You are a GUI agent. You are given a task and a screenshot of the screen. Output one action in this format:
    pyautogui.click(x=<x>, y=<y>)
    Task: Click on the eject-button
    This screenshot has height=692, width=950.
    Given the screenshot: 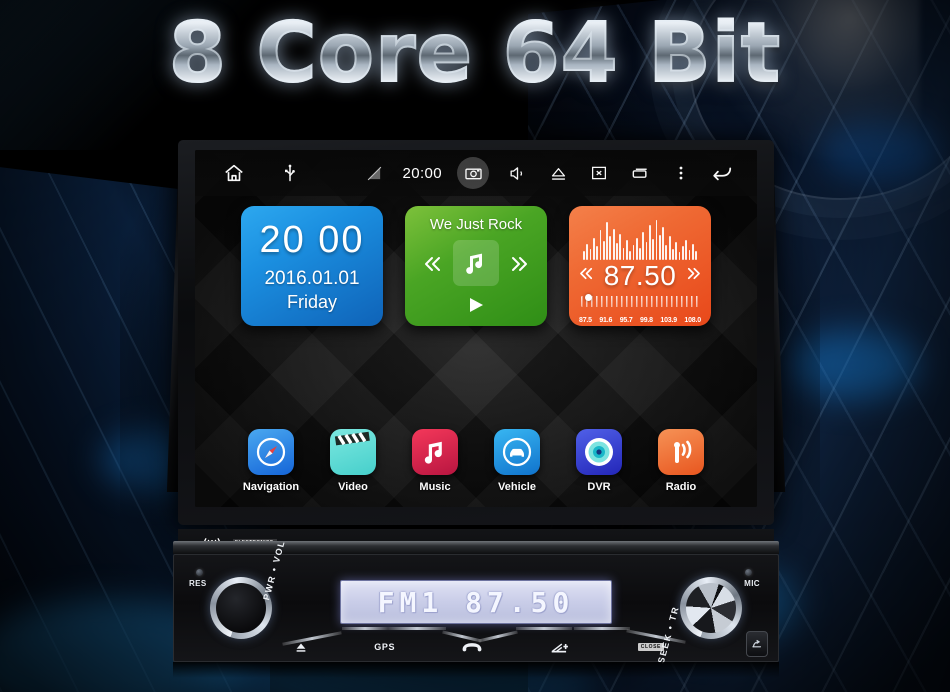 What is the action you would take?
    pyautogui.click(x=301, y=647)
    